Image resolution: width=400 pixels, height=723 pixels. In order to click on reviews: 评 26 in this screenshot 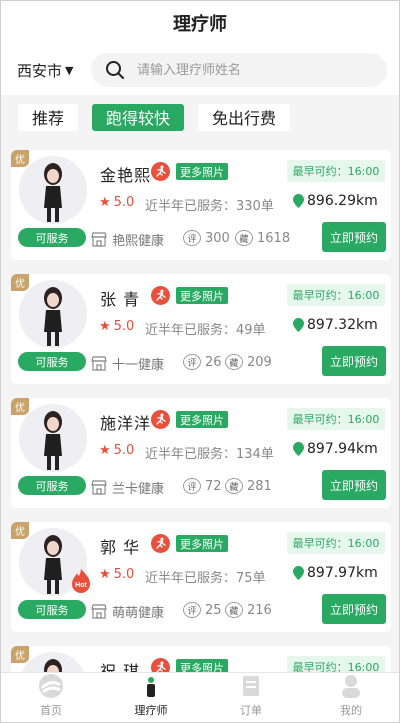, I will do `click(202, 362)`.